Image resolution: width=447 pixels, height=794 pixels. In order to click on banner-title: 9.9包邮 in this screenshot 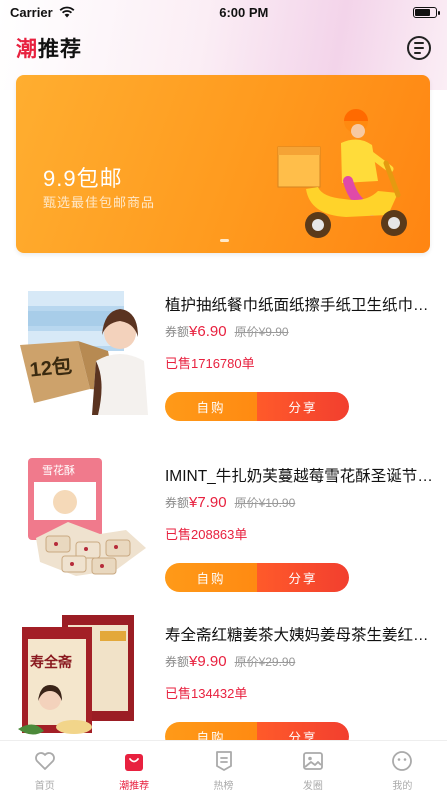, I will do `click(83, 178)`.